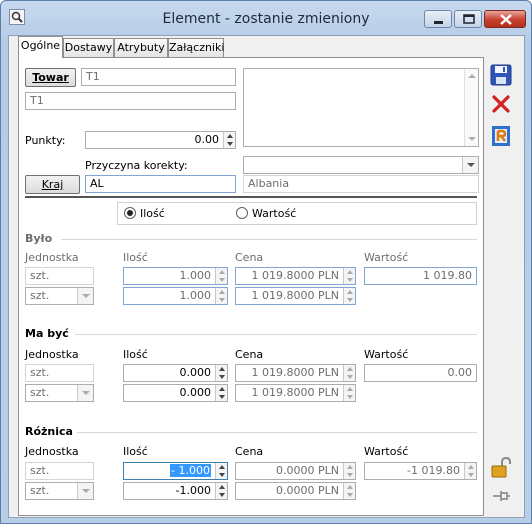 The height and width of the screenshot is (524, 532). Describe the element at coordinates (135, 451) in the screenshot. I see `col-ilosc: Ilość` at that location.